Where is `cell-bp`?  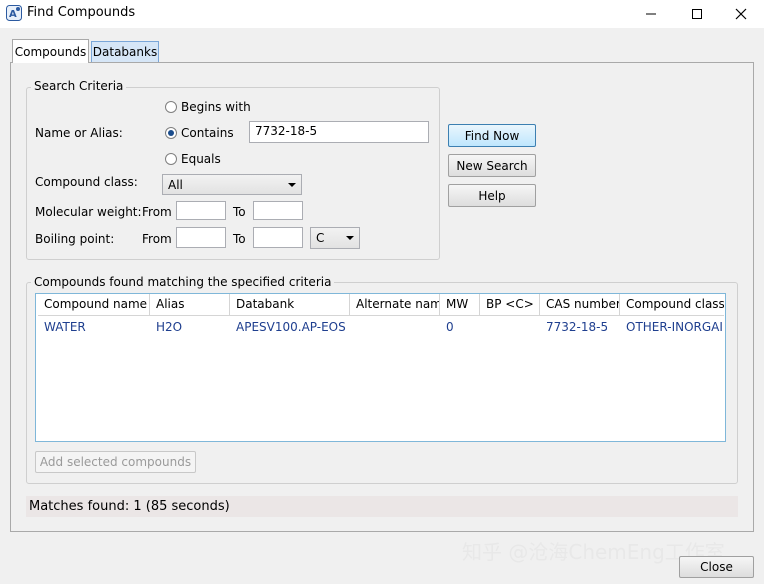 cell-bp is located at coordinates (510, 328).